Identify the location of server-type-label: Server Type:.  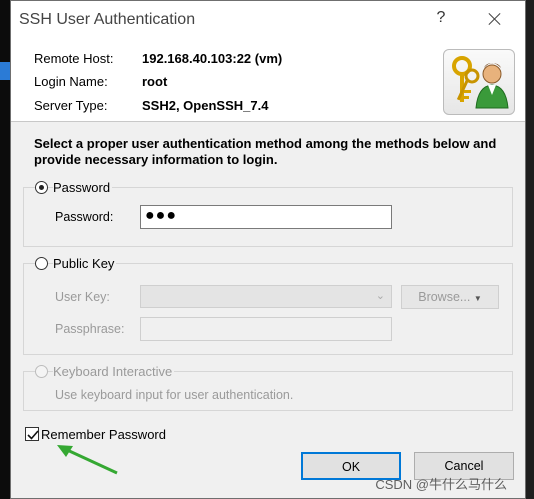
(71, 105).